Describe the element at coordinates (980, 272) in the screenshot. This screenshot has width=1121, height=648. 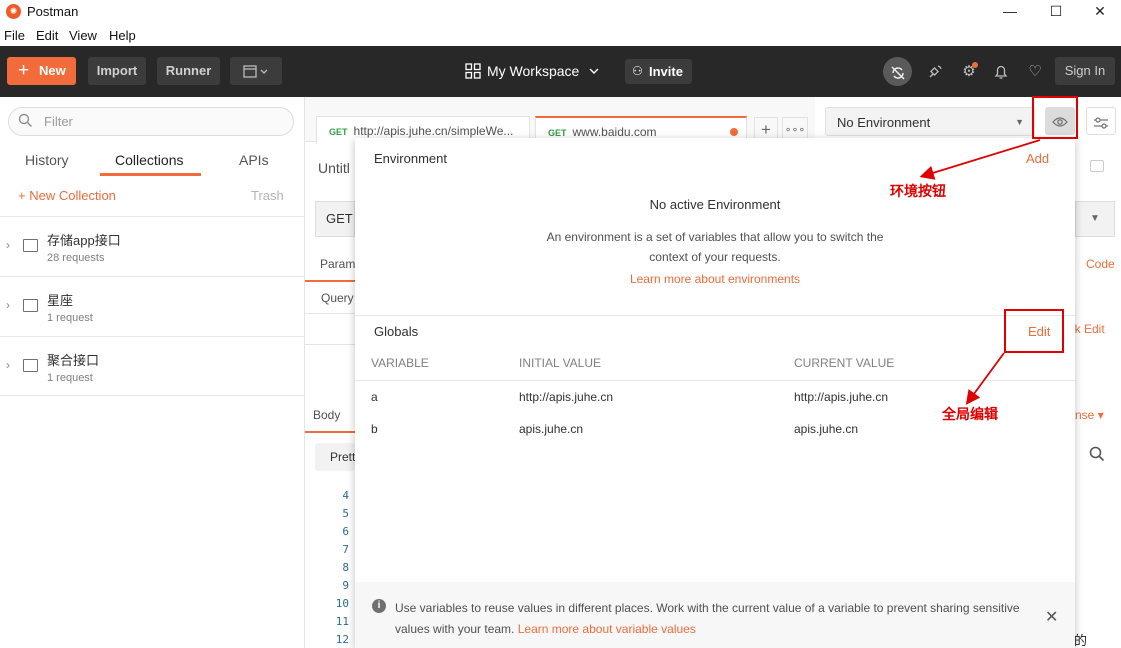
I see `annotation-arrows` at that location.